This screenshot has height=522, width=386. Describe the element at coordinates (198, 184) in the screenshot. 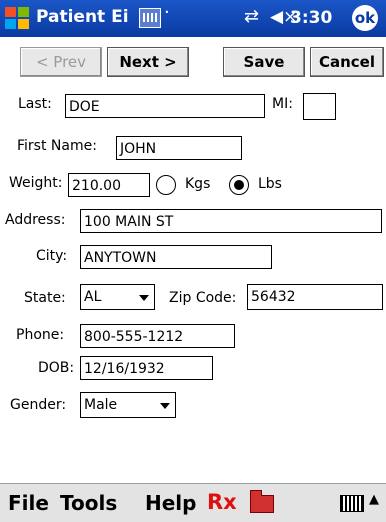

I see `kgs-label: Kgs` at that location.